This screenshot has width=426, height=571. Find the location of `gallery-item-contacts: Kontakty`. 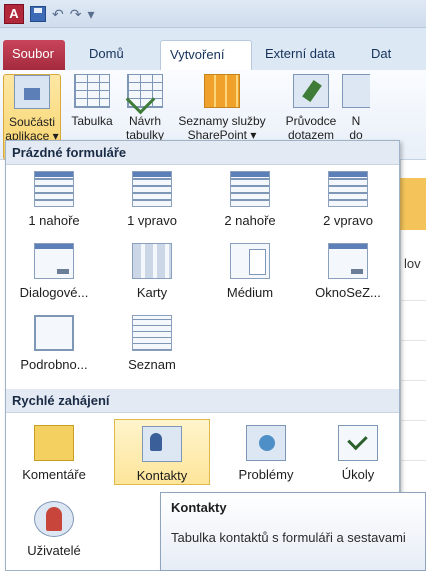

gallery-item-contacts: Kontakty is located at coordinates (162, 452).